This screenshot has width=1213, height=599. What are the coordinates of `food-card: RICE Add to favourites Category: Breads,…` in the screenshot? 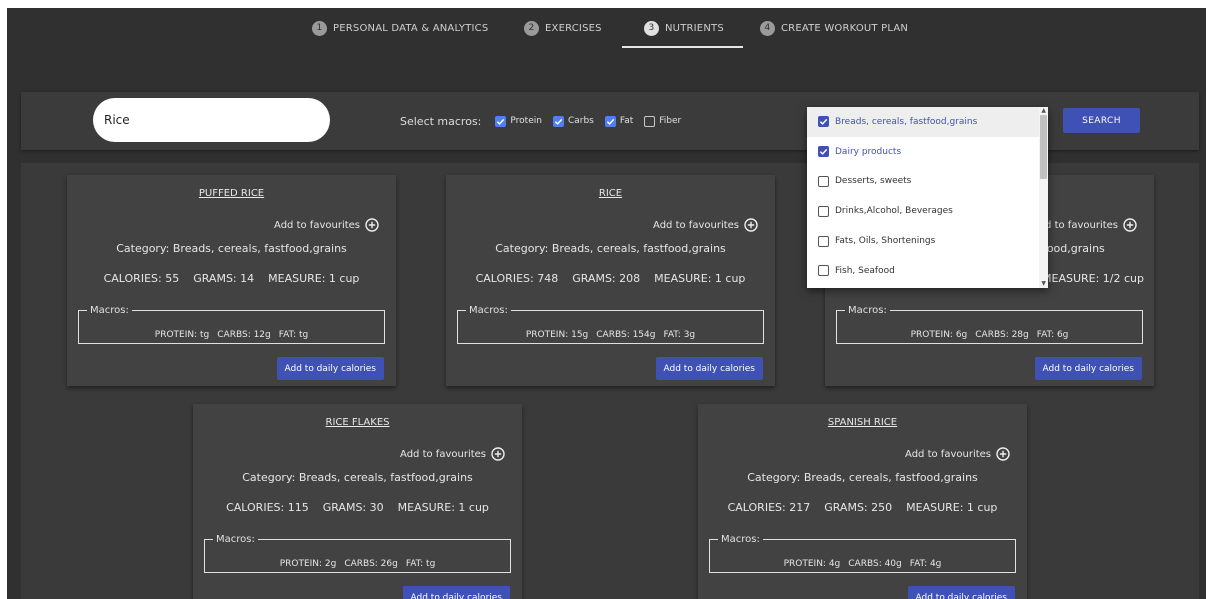 It's located at (610, 280).